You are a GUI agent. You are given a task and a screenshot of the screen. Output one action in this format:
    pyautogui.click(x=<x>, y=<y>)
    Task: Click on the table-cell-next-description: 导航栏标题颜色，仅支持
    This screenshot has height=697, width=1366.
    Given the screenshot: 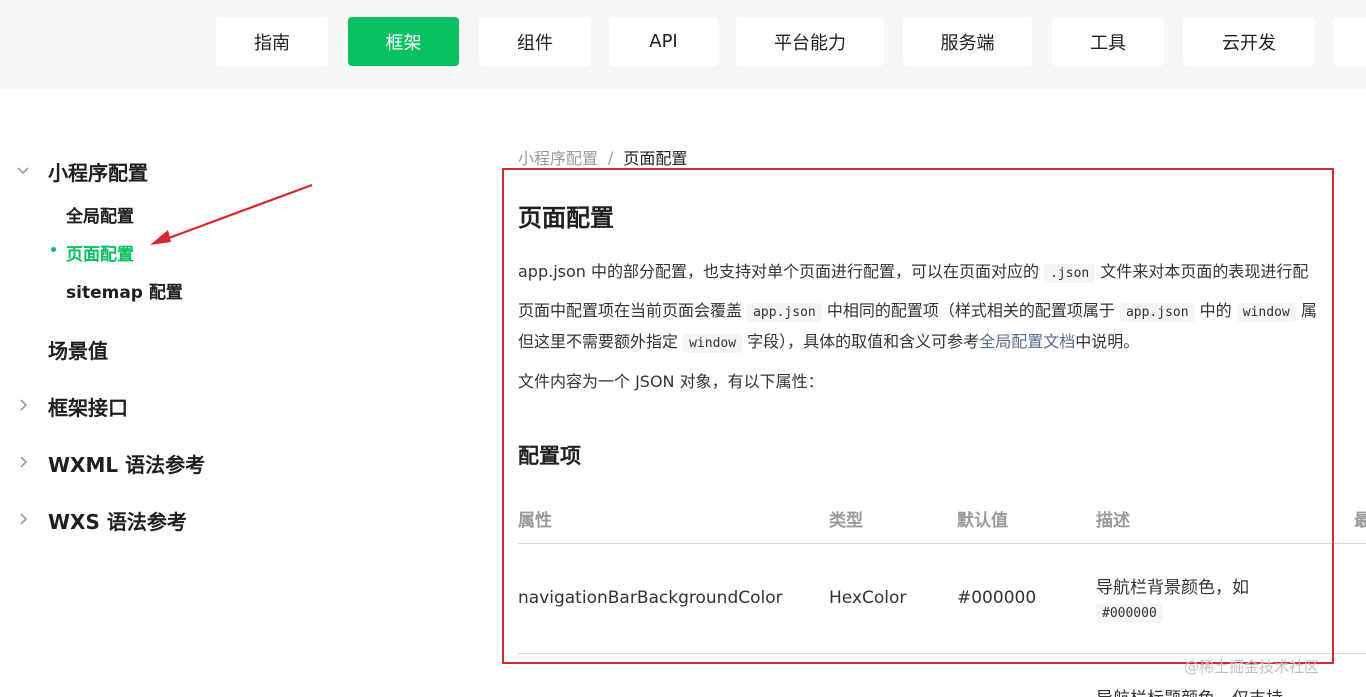 What is the action you would take?
    pyautogui.click(x=1189, y=690)
    